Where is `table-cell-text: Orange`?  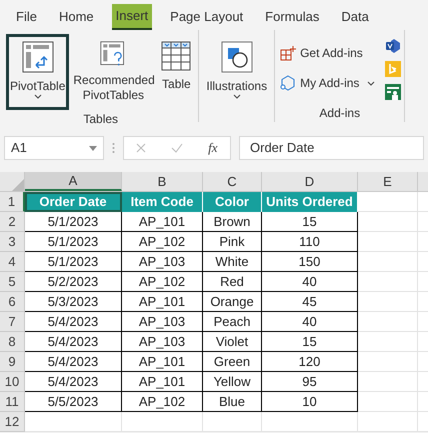
table-cell-text: Orange is located at coordinates (232, 301).